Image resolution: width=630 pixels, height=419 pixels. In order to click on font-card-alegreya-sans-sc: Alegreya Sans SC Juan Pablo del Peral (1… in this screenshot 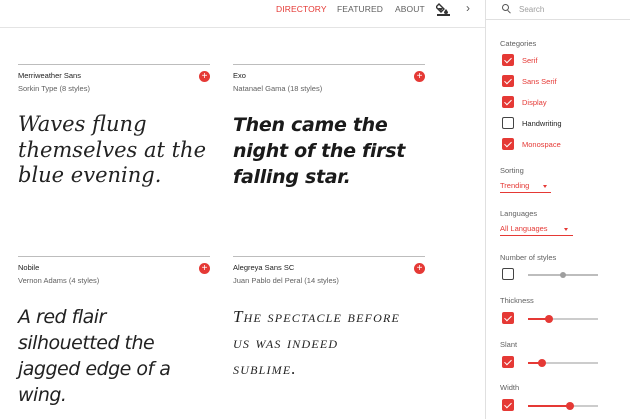, I will do `click(329, 336)`.